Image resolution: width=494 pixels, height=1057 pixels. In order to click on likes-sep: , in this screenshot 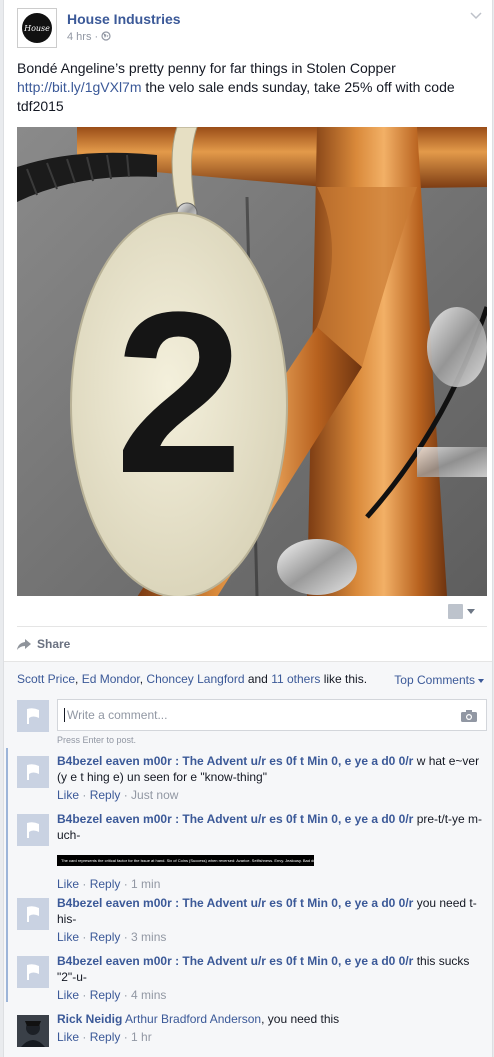, I will do `click(78, 679)`.